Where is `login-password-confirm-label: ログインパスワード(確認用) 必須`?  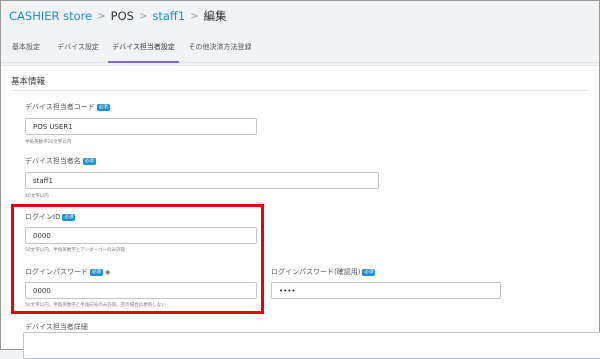 login-password-confirm-label: ログインパスワード(確認用) 必須 is located at coordinates (323, 272).